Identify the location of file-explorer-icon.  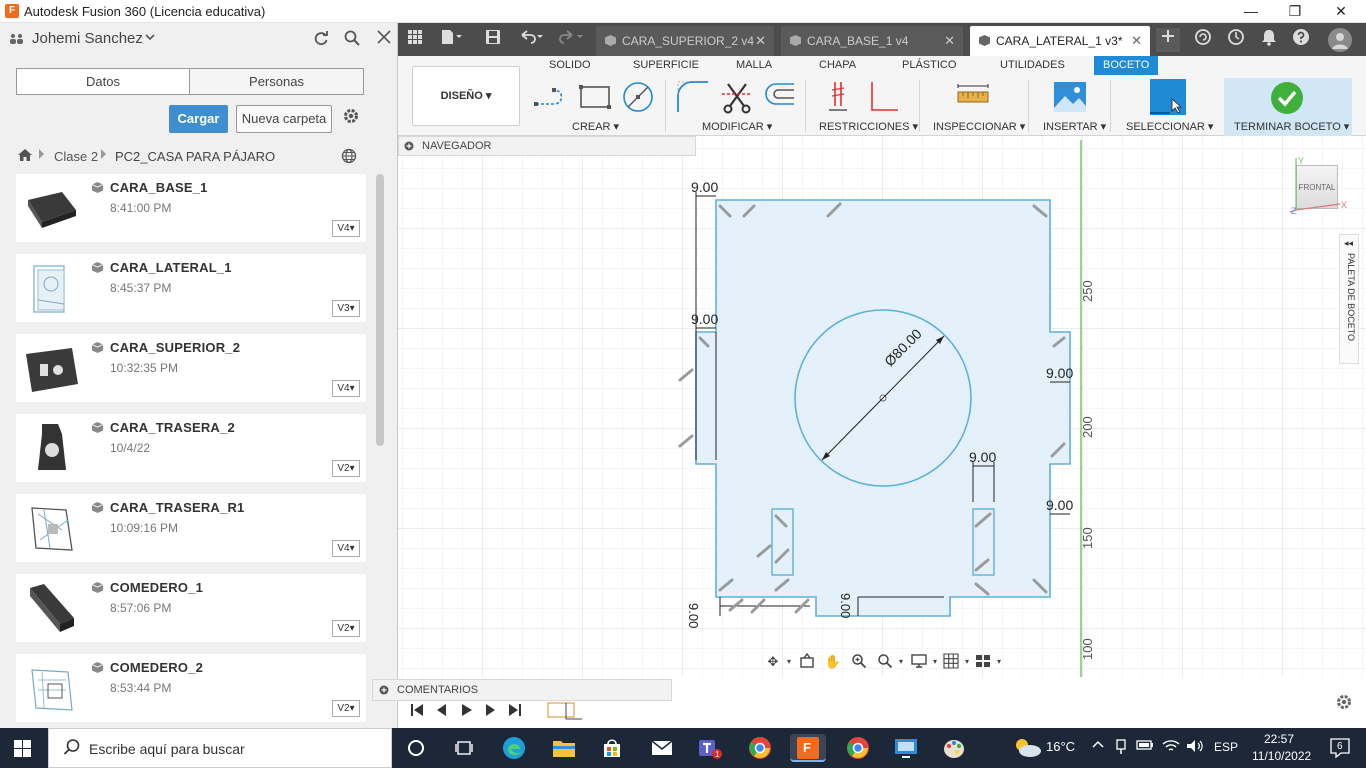
(564, 748).